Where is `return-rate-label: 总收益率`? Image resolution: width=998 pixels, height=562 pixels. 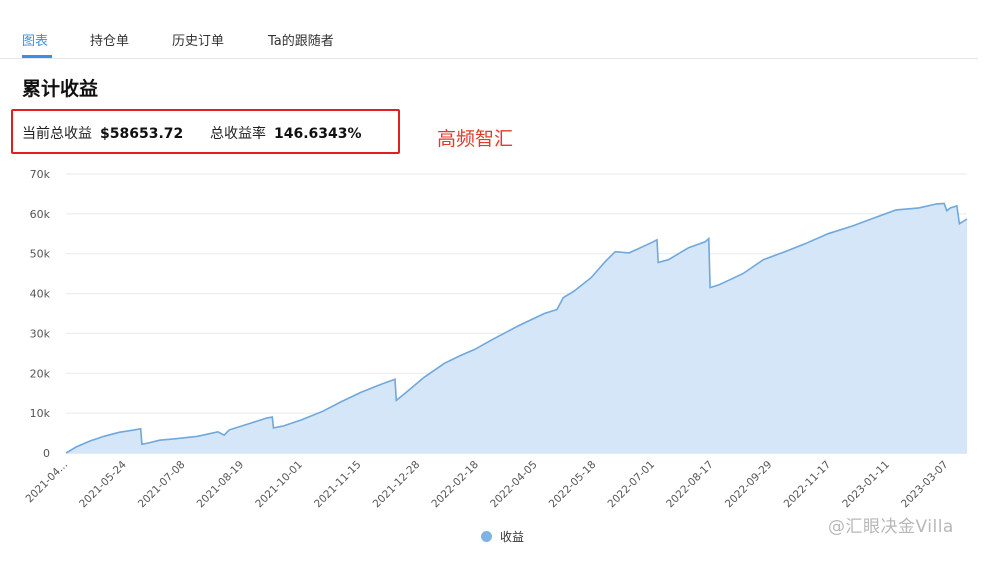 return-rate-label: 总收益率 is located at coordinates (238, 134).